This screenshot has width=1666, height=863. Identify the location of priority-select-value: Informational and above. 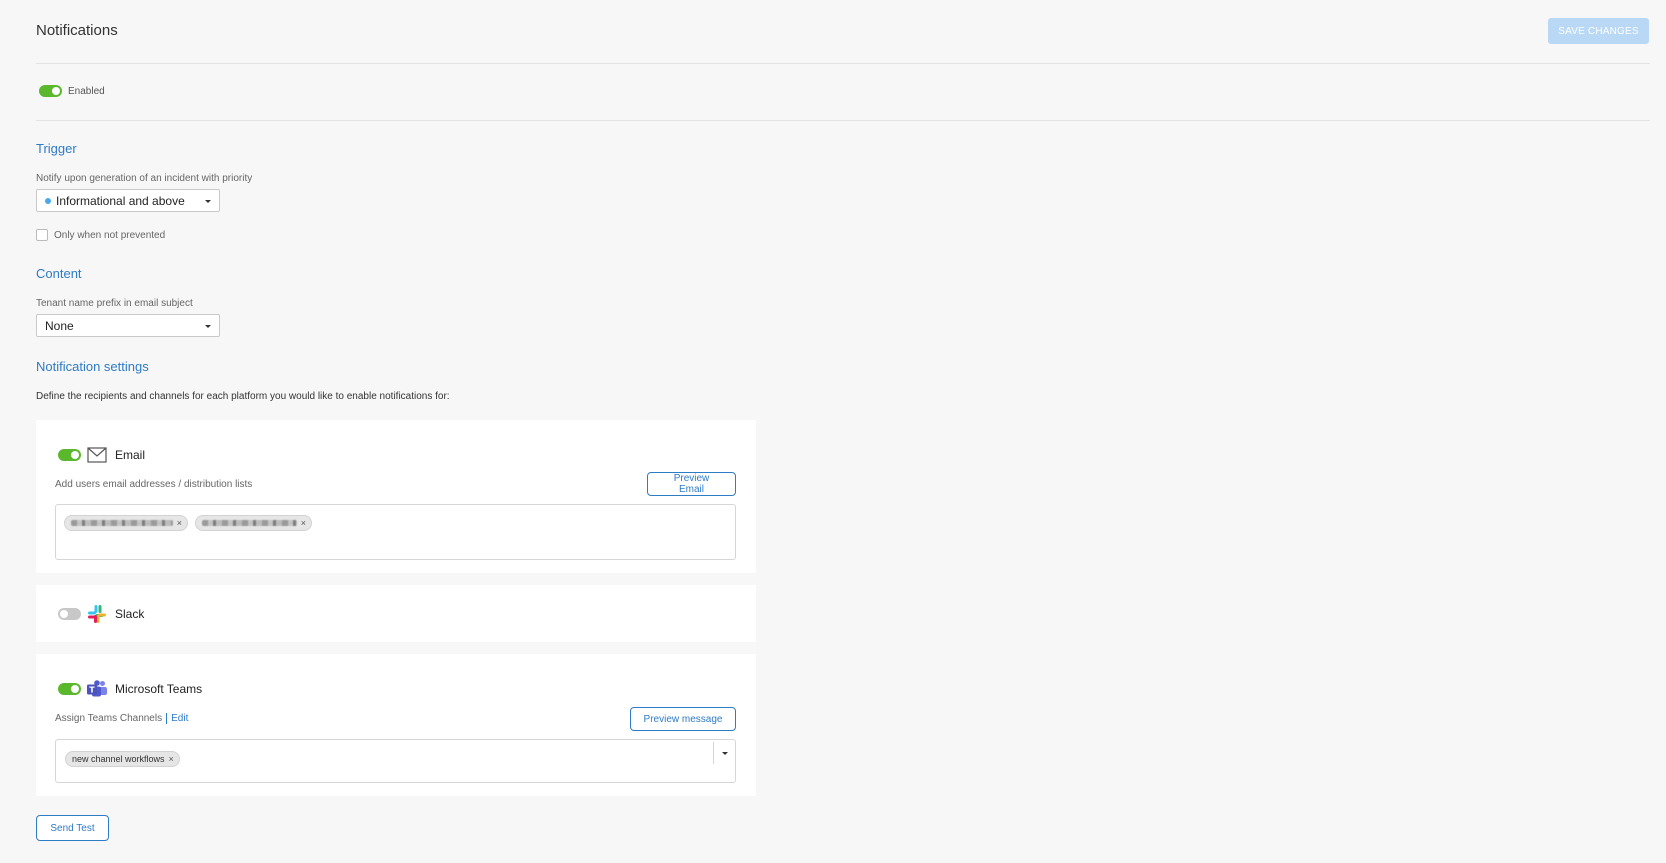
(120, 200).